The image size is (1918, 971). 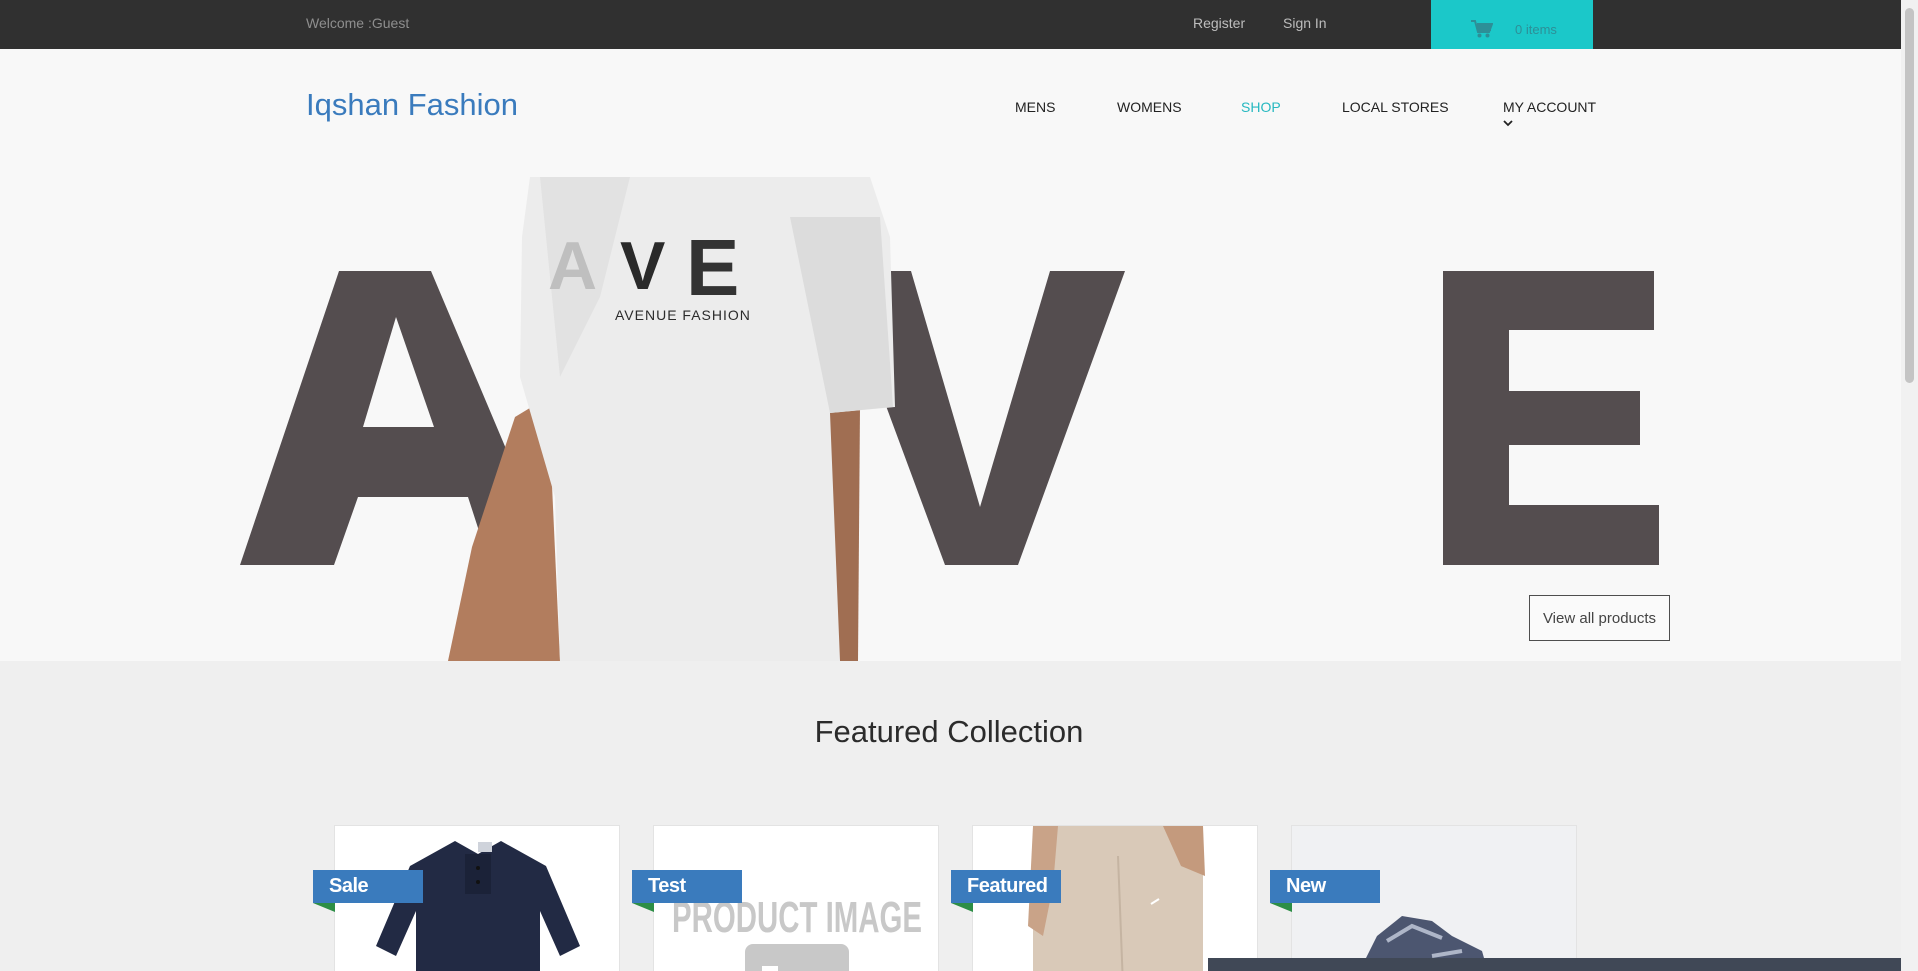 What do you see at coordinates (1395, 107) in the screenshot?
I see `nav-local-stores: LOCAL STORES` at bounding box center [1395, 107].